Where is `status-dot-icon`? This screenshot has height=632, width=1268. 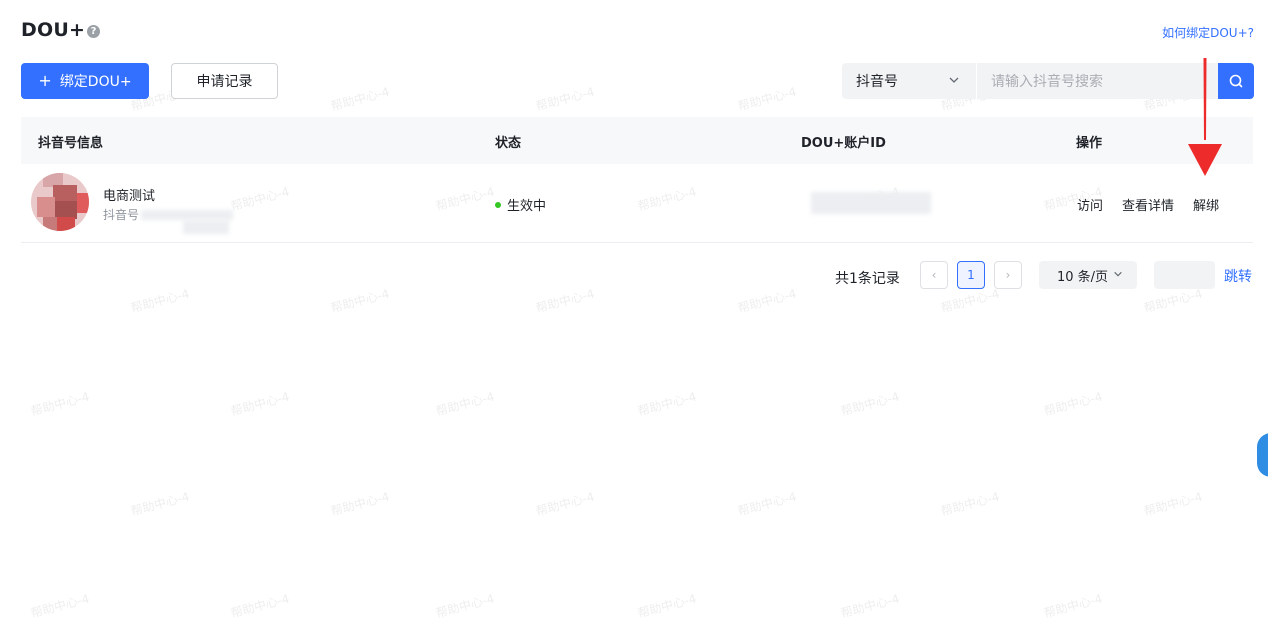 status-dot-icon is located at coordinates (498, 204).